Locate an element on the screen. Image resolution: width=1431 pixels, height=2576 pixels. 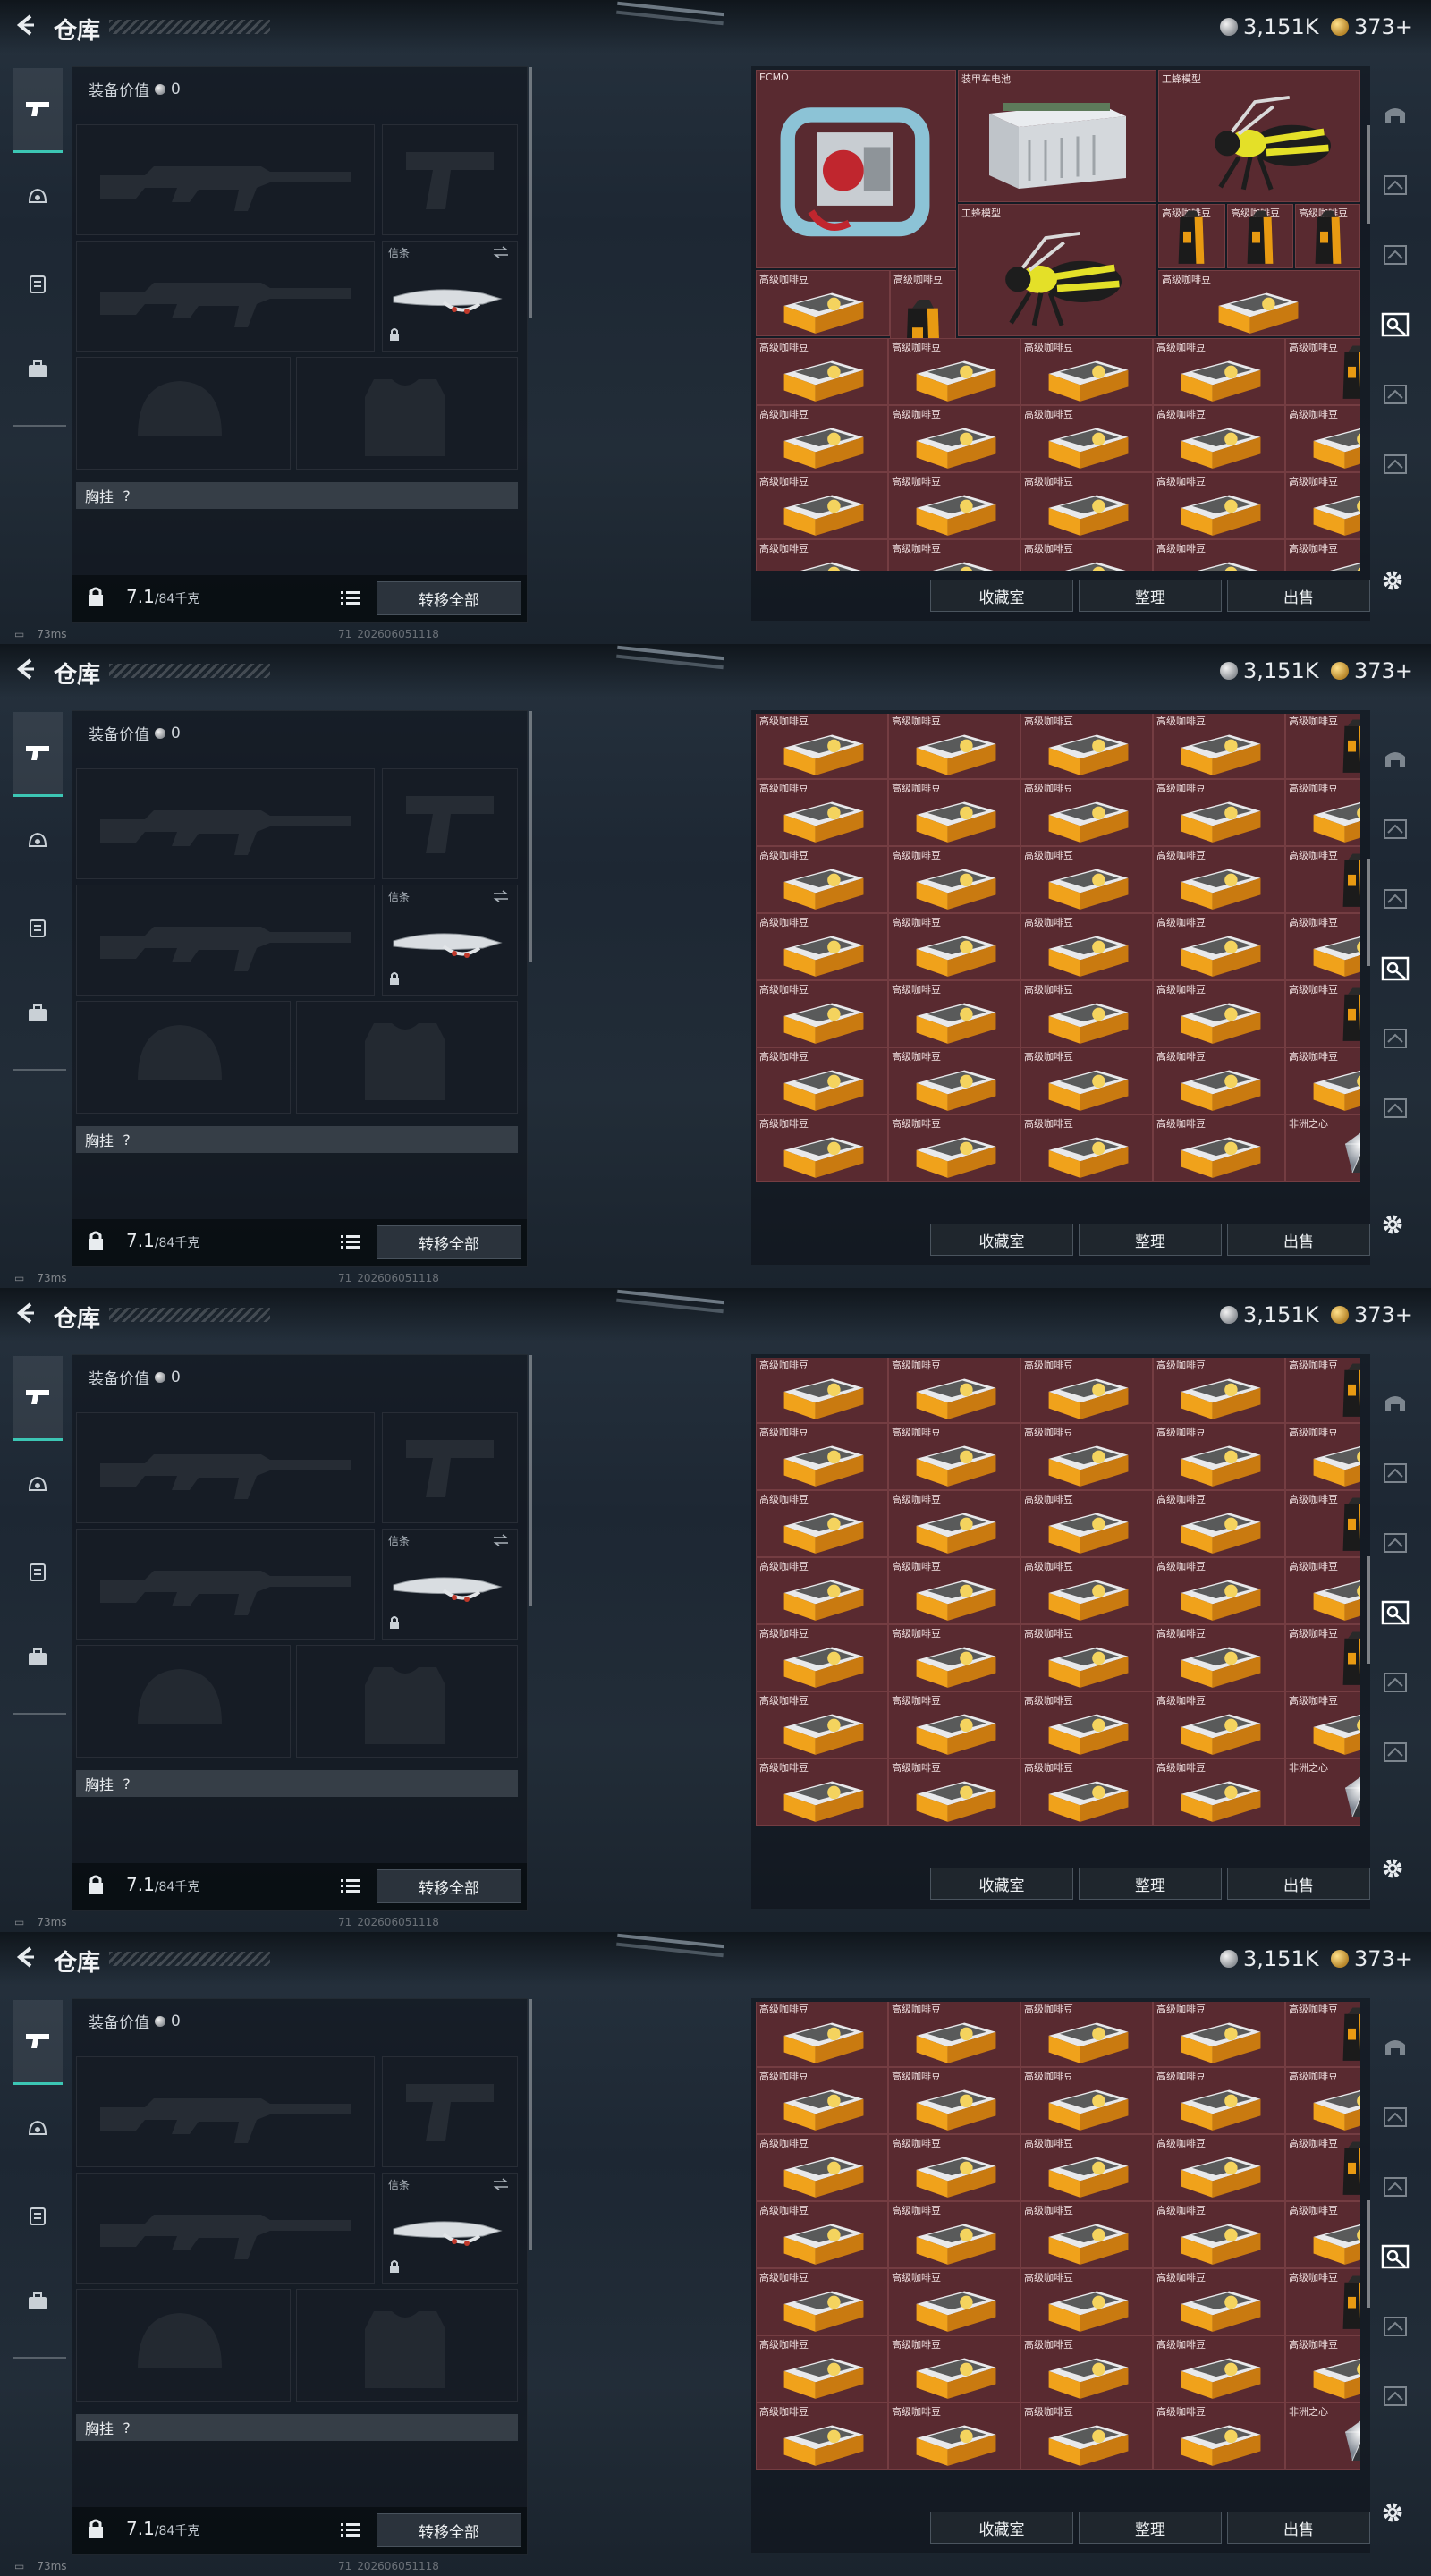
secondary-weapon-slot is located at coordinates (226, 1584).